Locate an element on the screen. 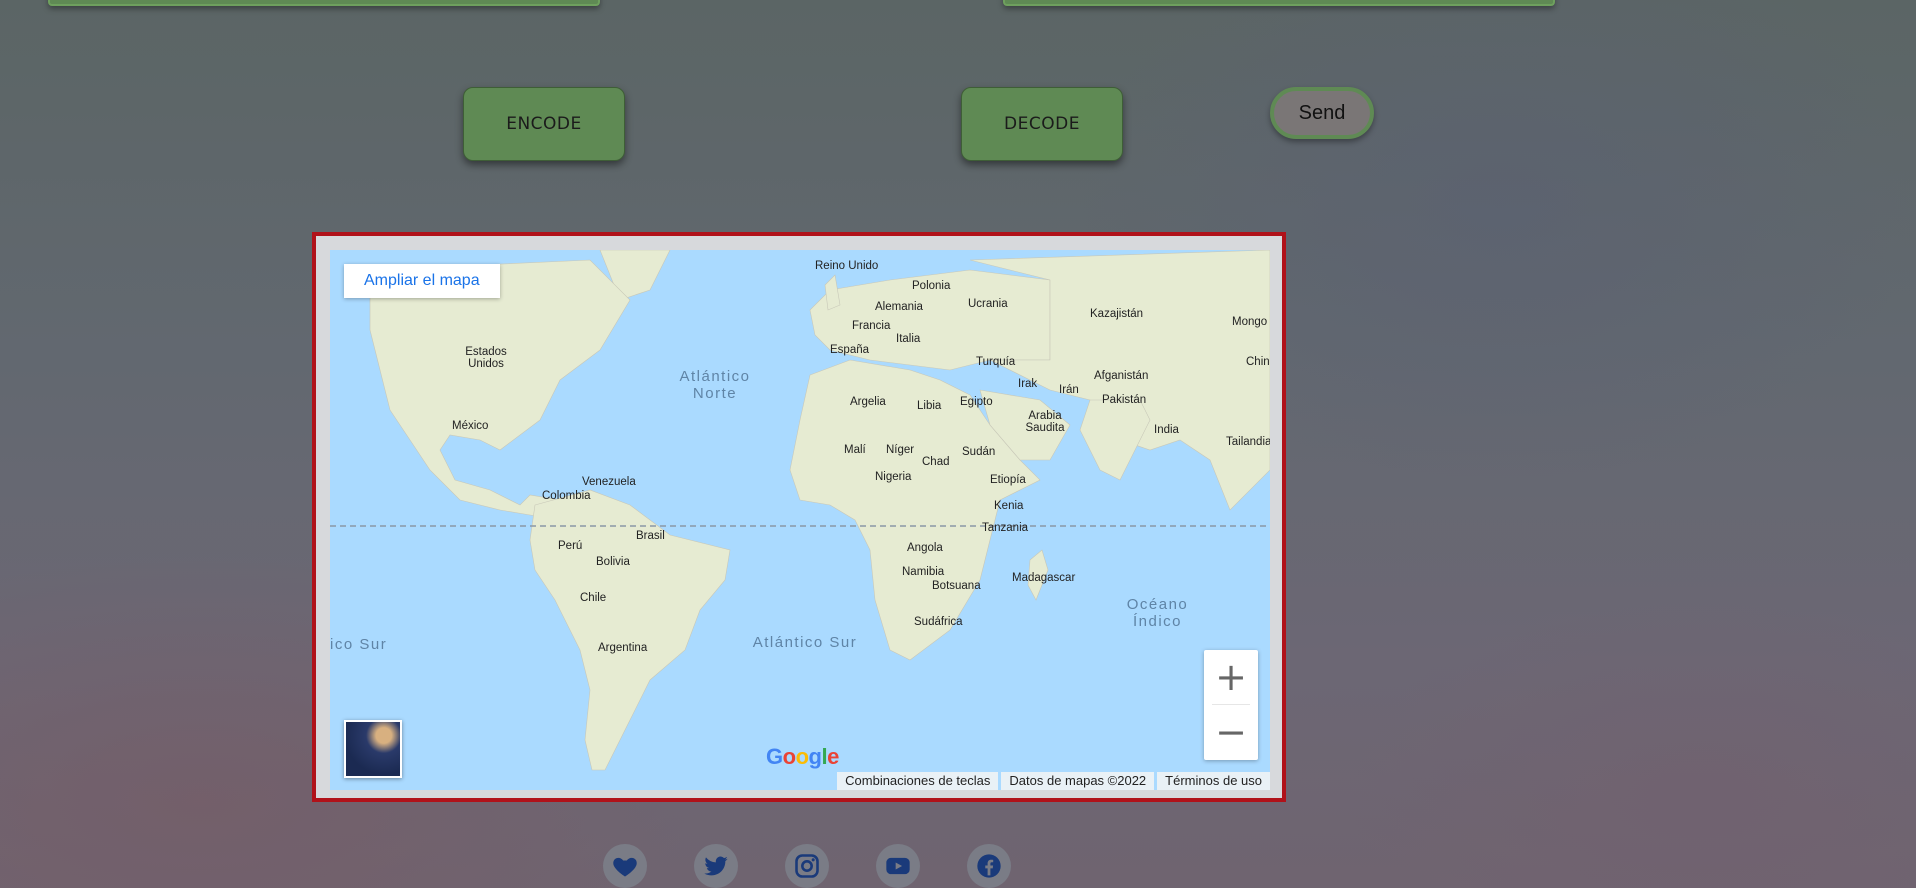 Image resolution: width=1916 pixels, height=888 pixels. ocean-label-indian: Océano Índico is located at coordinates (1157, 613).